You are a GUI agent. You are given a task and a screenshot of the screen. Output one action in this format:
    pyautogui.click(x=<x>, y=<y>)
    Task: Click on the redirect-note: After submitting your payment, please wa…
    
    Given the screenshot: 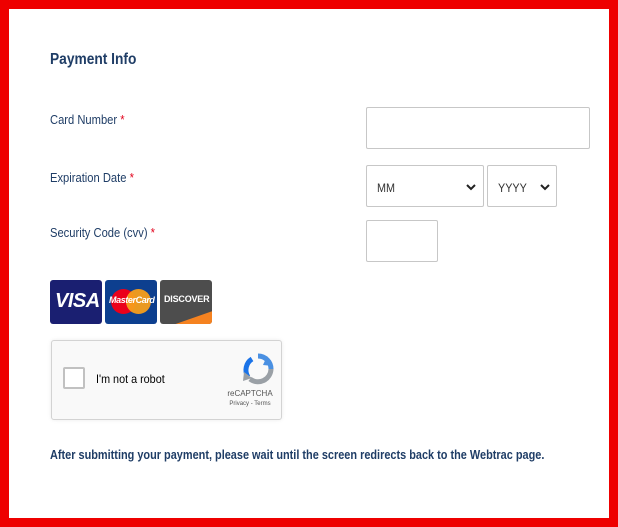 What is the action you would take?
    pyautogui.click(x=297, y=454)
    